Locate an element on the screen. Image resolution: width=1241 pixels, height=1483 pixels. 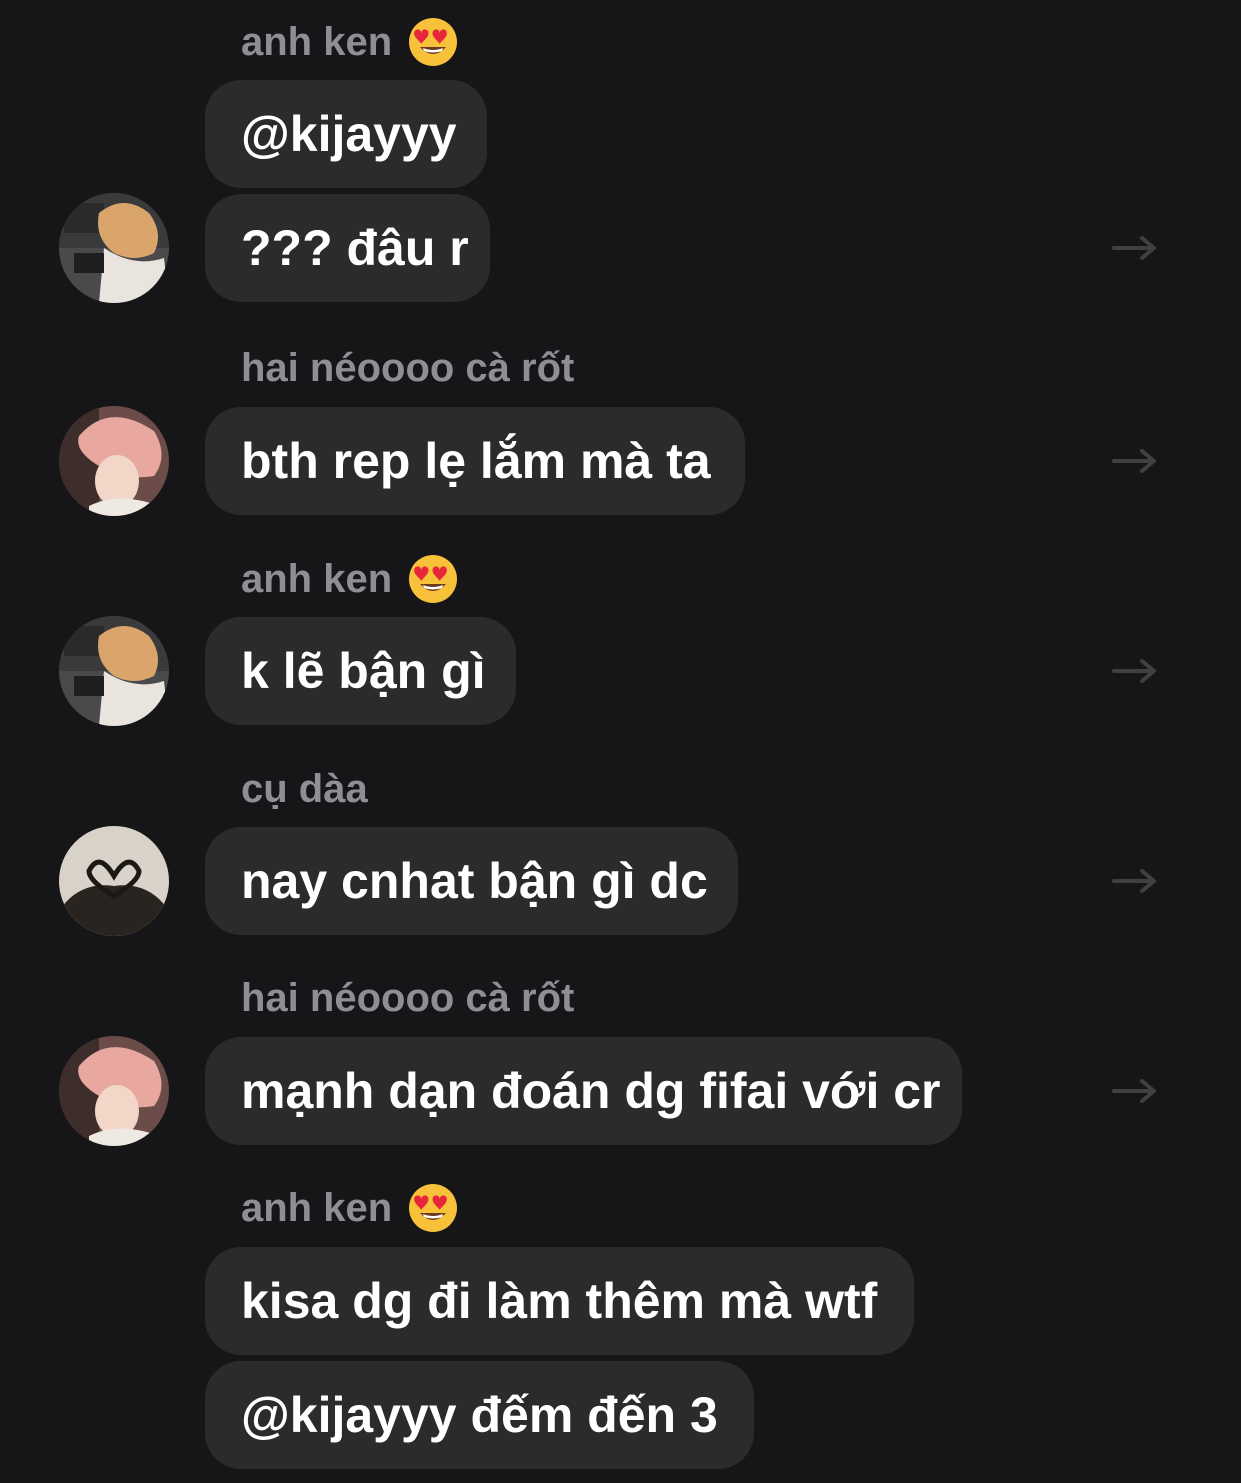
message-bubble: mạnh dạn đoán dg fifai với cr is located at coordinates (583, 1091).